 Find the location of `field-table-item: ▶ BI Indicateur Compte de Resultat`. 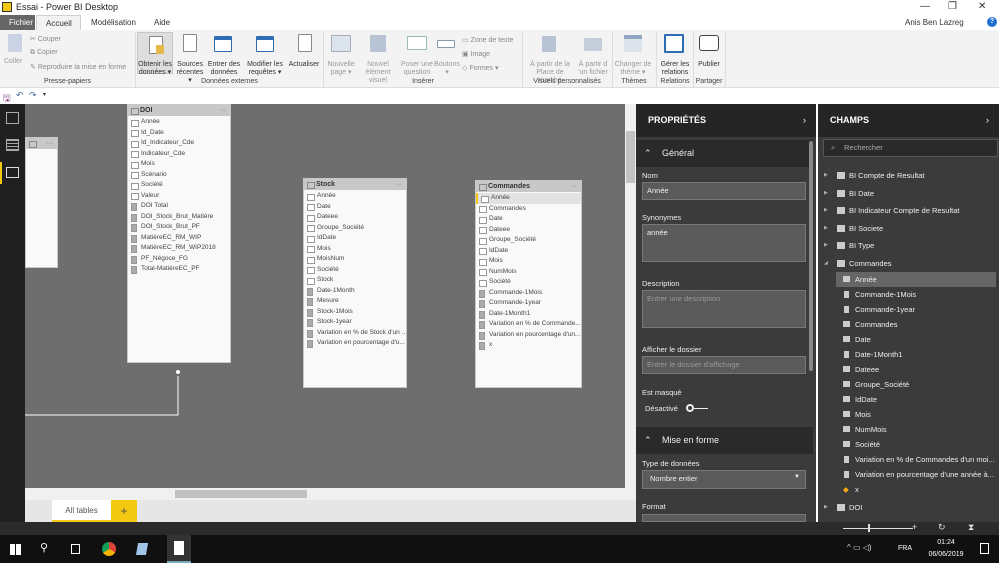

field-table-item: ▶ BI Indicateur Compte de Resultat is located at coordinates (903, 210).